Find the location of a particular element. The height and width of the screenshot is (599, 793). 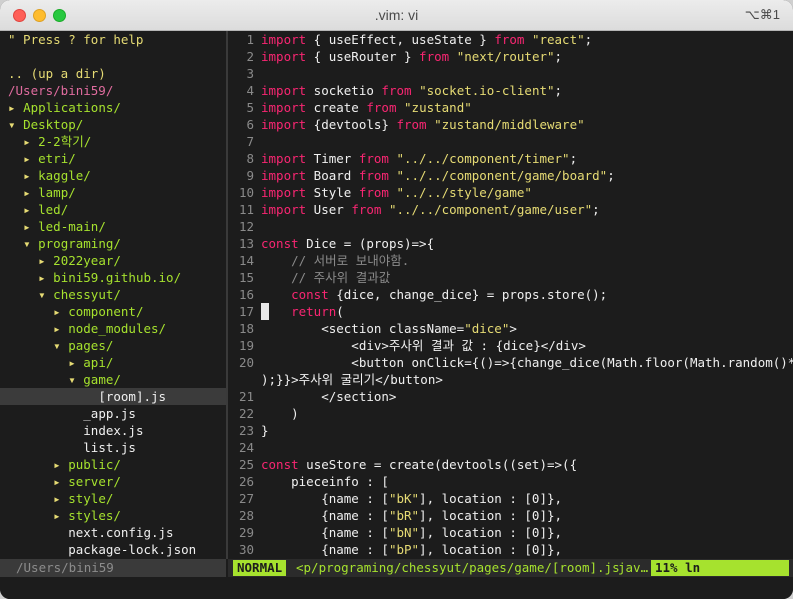

code-line: // 주사위 결과값 is located at coordinates (527, 277).